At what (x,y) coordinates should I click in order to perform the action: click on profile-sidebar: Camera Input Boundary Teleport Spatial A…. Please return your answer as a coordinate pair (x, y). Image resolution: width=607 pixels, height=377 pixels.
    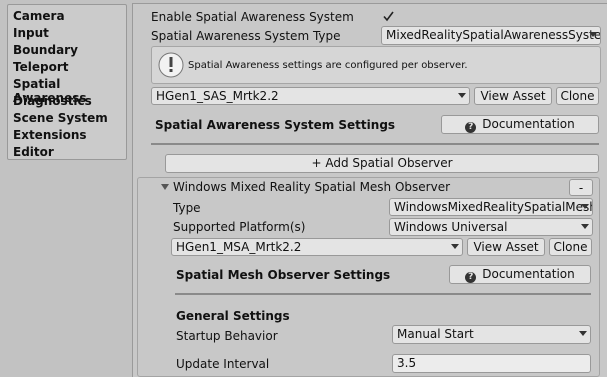
    Looking at the image, I should click on (67, 82).